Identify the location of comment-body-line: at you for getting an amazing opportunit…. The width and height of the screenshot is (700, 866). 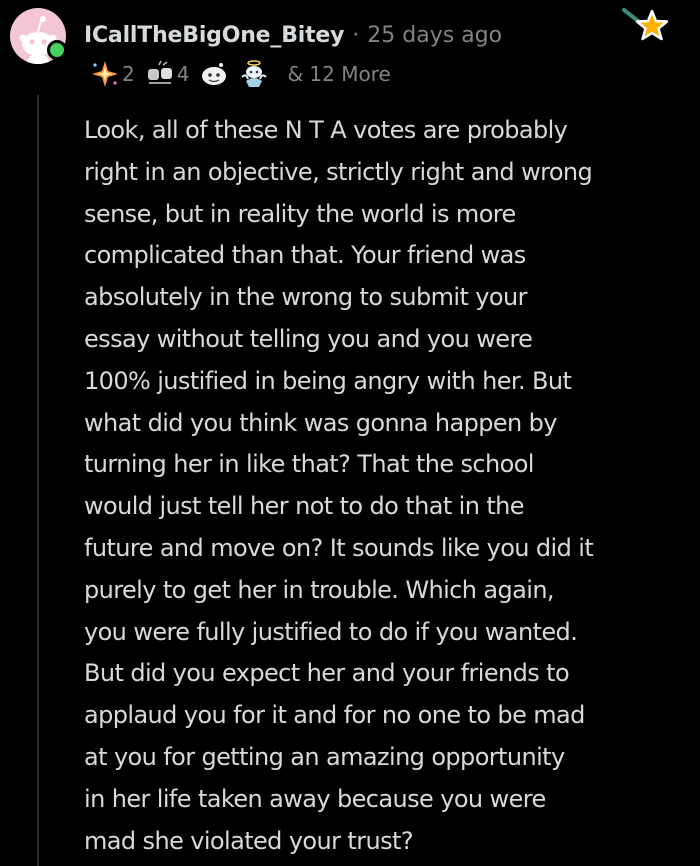
(324, 756).